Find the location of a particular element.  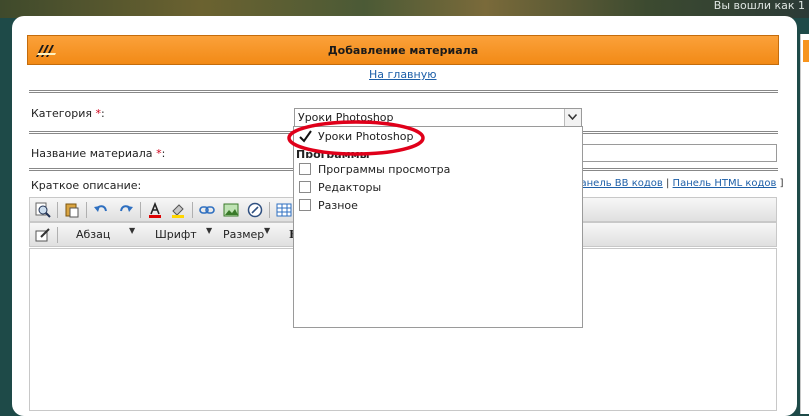

option-label: Программы просмотра is located at coordinates (384, 169).